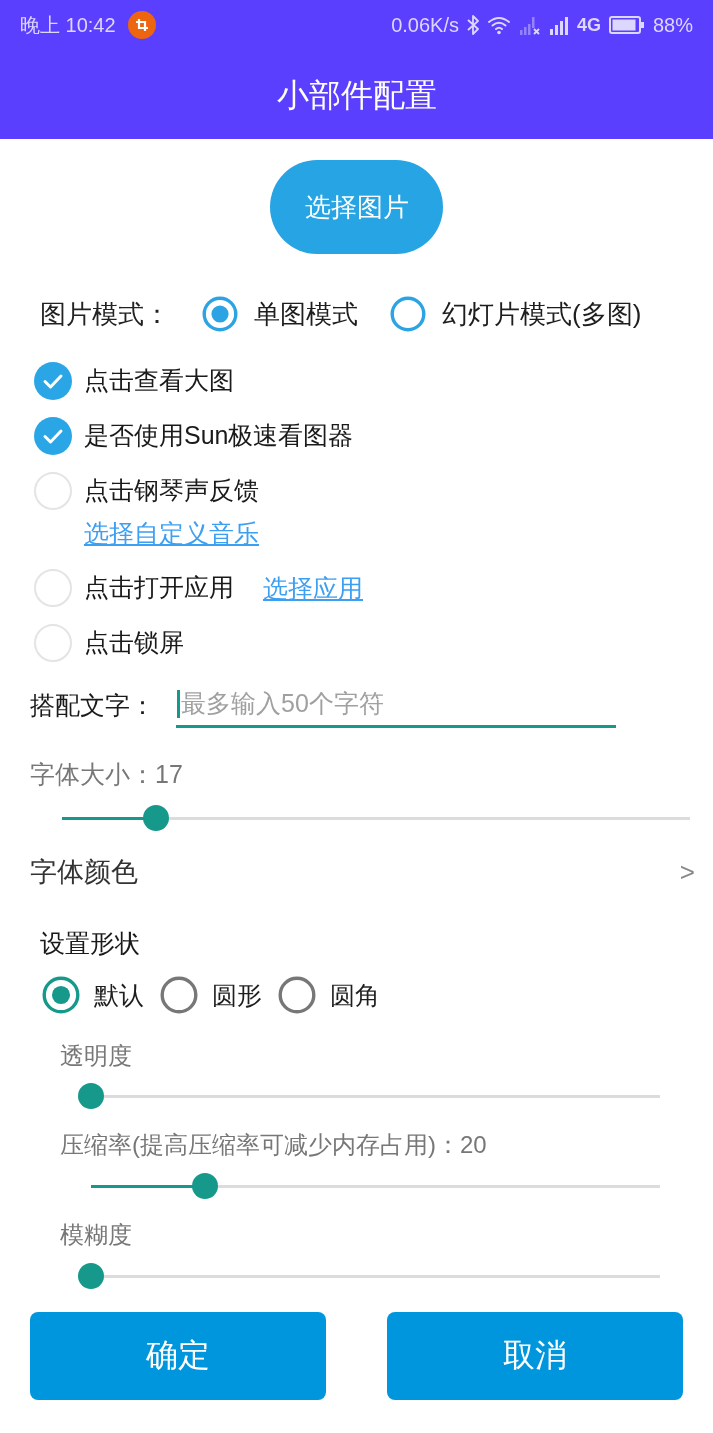 The width and height of the screenshot is (713, 1433). What do you see at coordinates (516, 314) in the screenshot?
I see `image-mode-option: 幻灯片模式(多图)` at bounding box center [516, 314].